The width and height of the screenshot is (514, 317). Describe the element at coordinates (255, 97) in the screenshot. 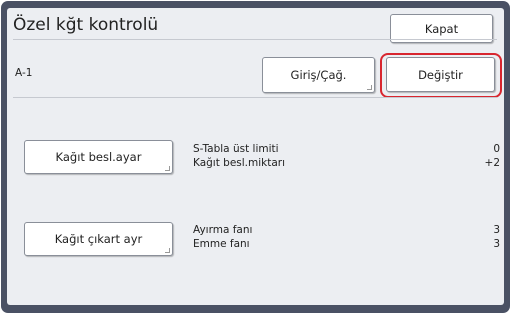

I see `divider-middle` at that location.